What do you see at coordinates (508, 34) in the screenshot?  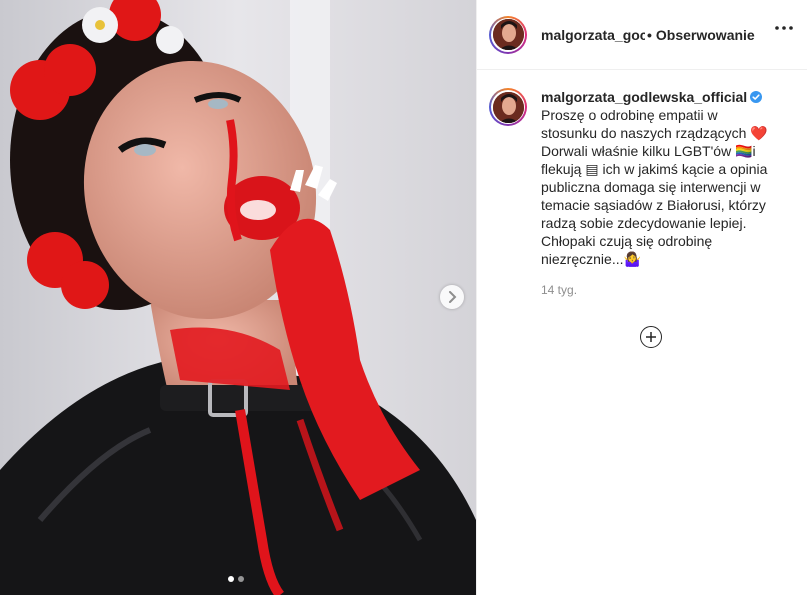 I see `avatar` at bounding box center [508, 34].